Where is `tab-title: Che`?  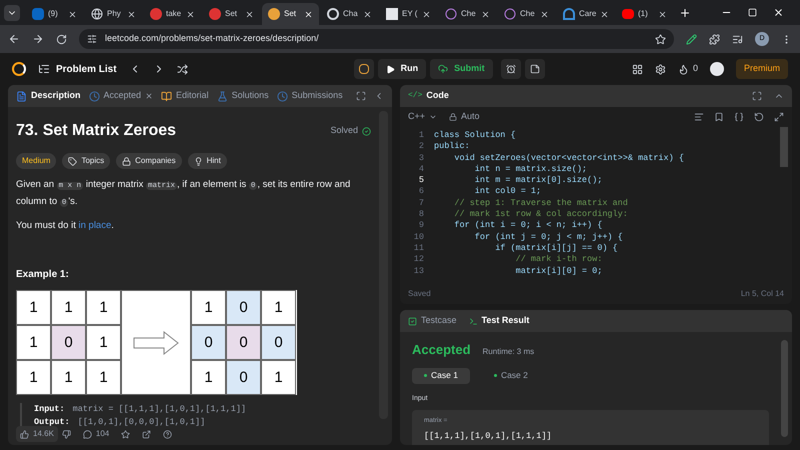
tab-title: Che is located at coordinates (468, 14).